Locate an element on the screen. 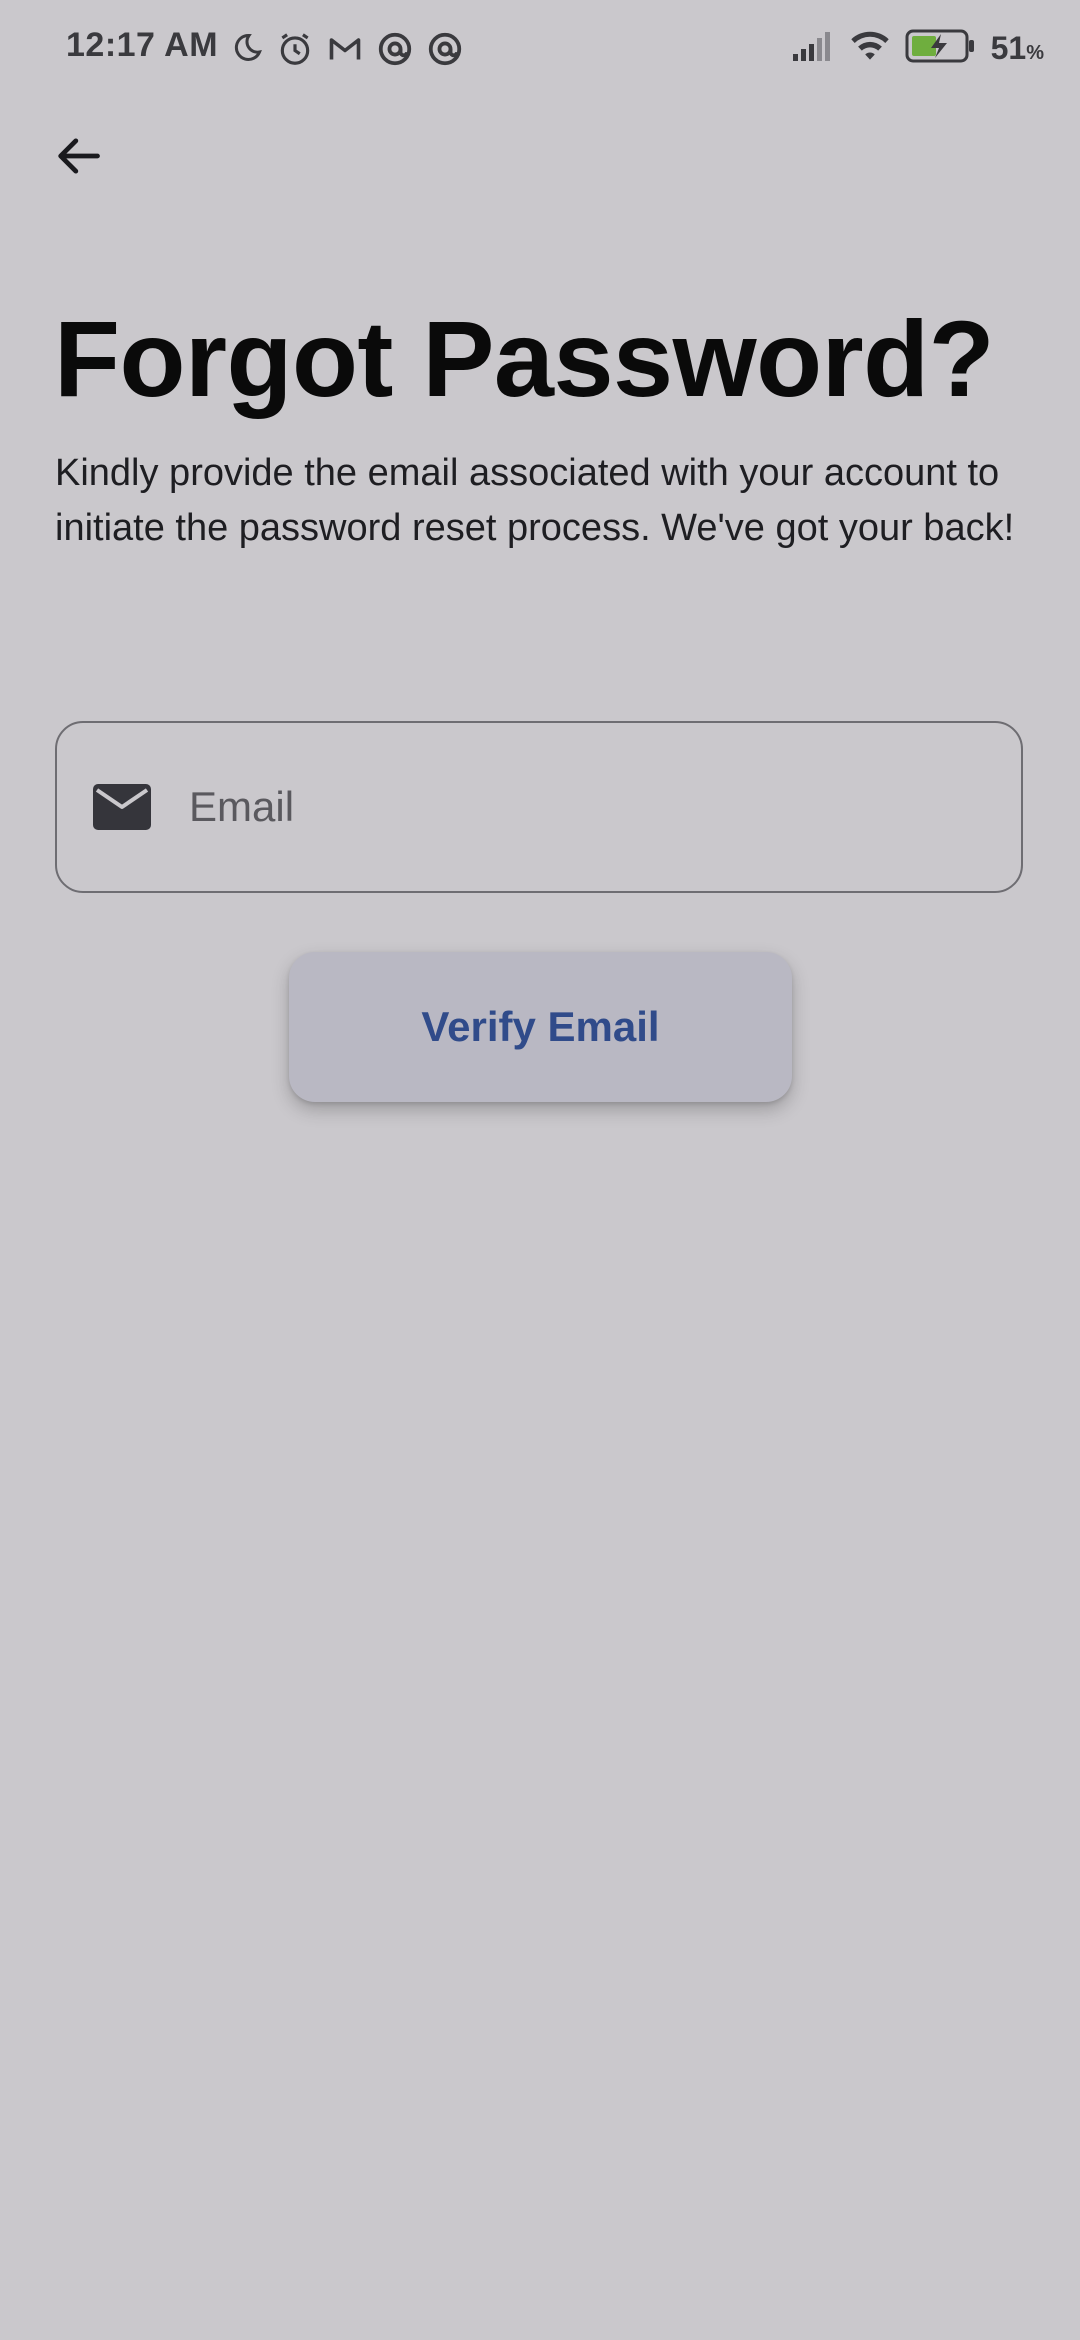  battery-level: 51% is located at coordinates (1017, 48).